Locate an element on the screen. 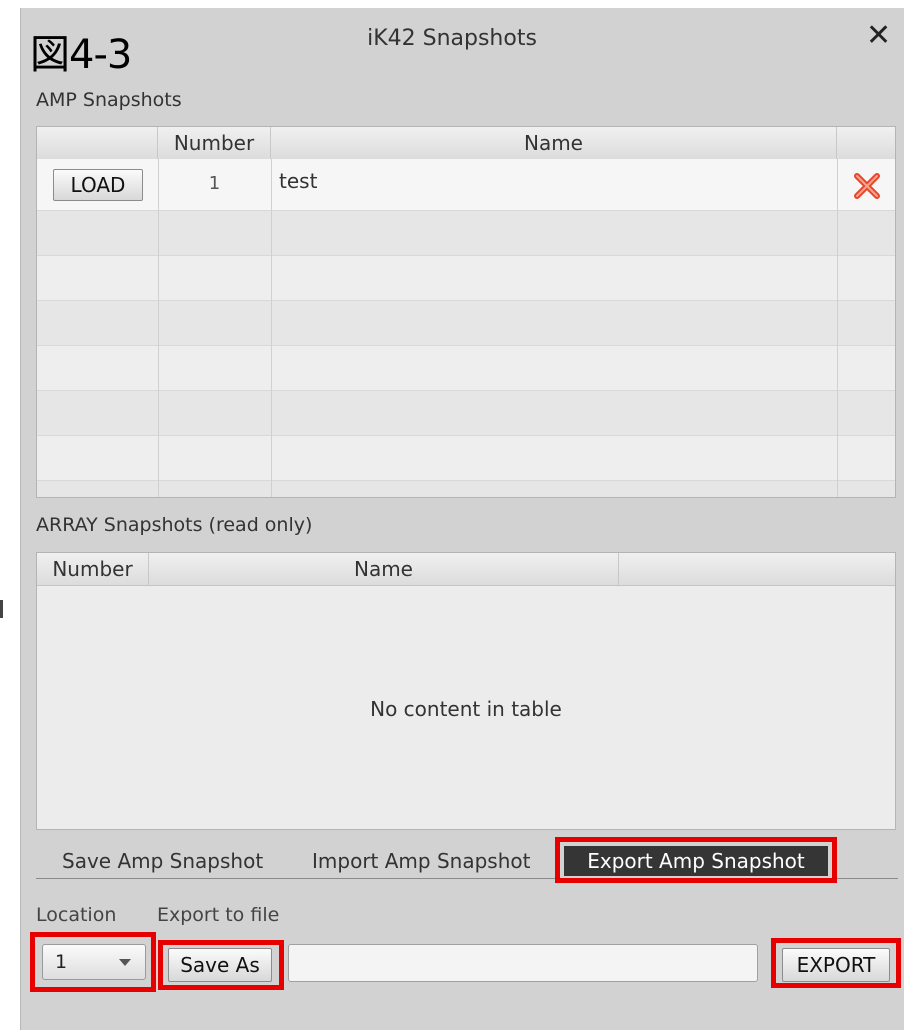 This screenshot has width=904, height=1030. amp-table-header: Number Name is located at coordinates (466, 143).